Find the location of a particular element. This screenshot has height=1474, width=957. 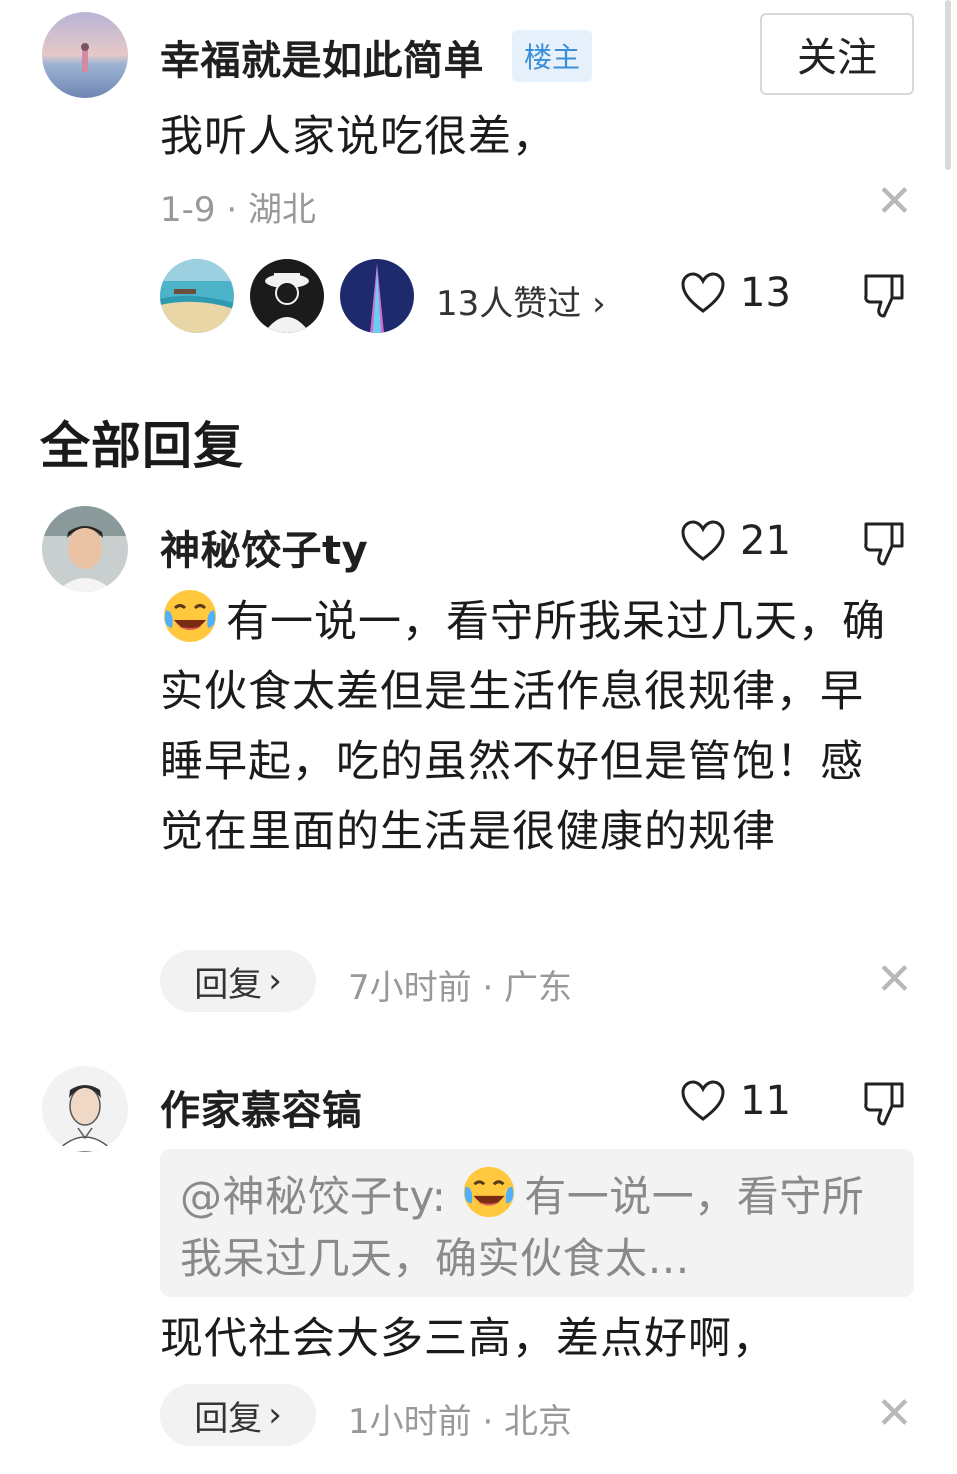

reply-meta: 1小时前 · 北京 is located at coordinates (460, 1422).